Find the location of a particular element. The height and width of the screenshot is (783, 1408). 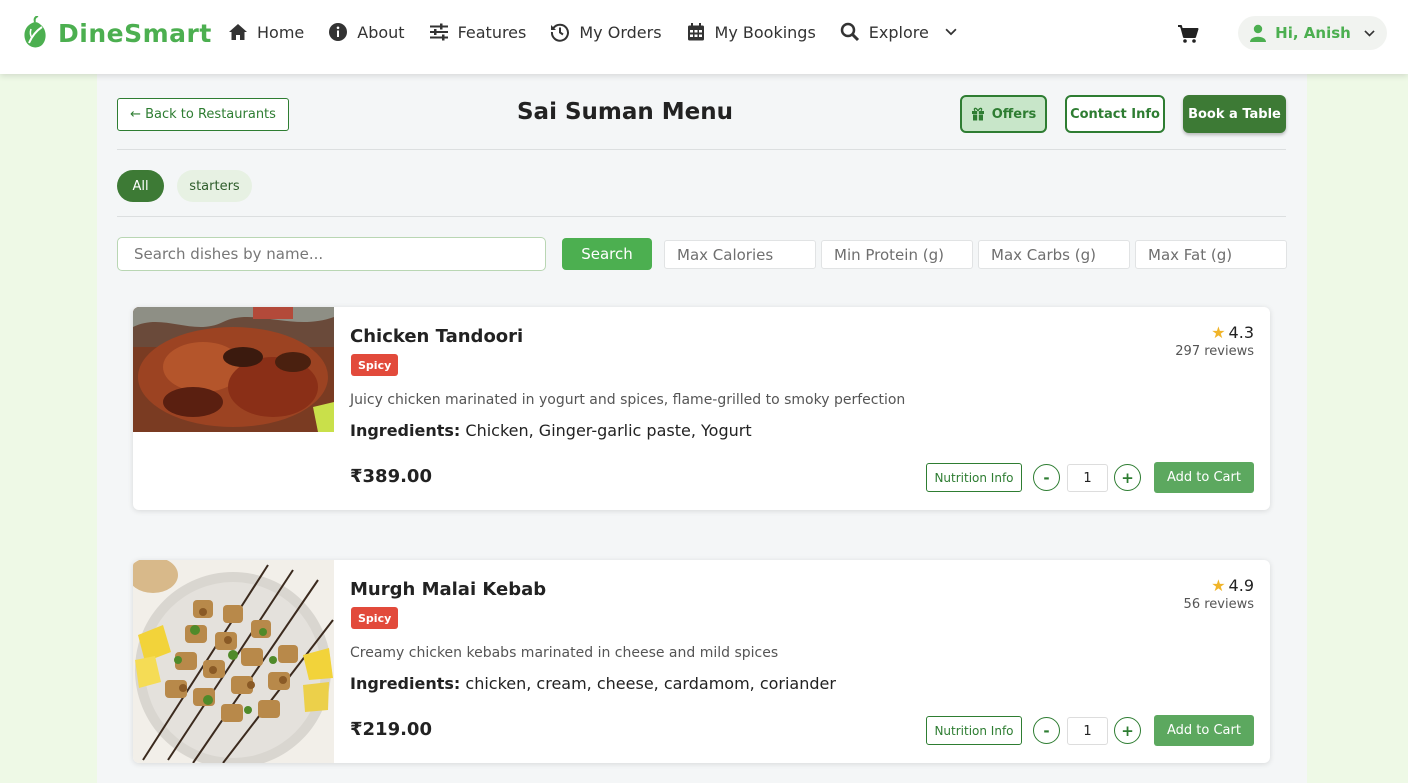

user-greeting: Hi, Anish is located at coordinates (1313, 33).